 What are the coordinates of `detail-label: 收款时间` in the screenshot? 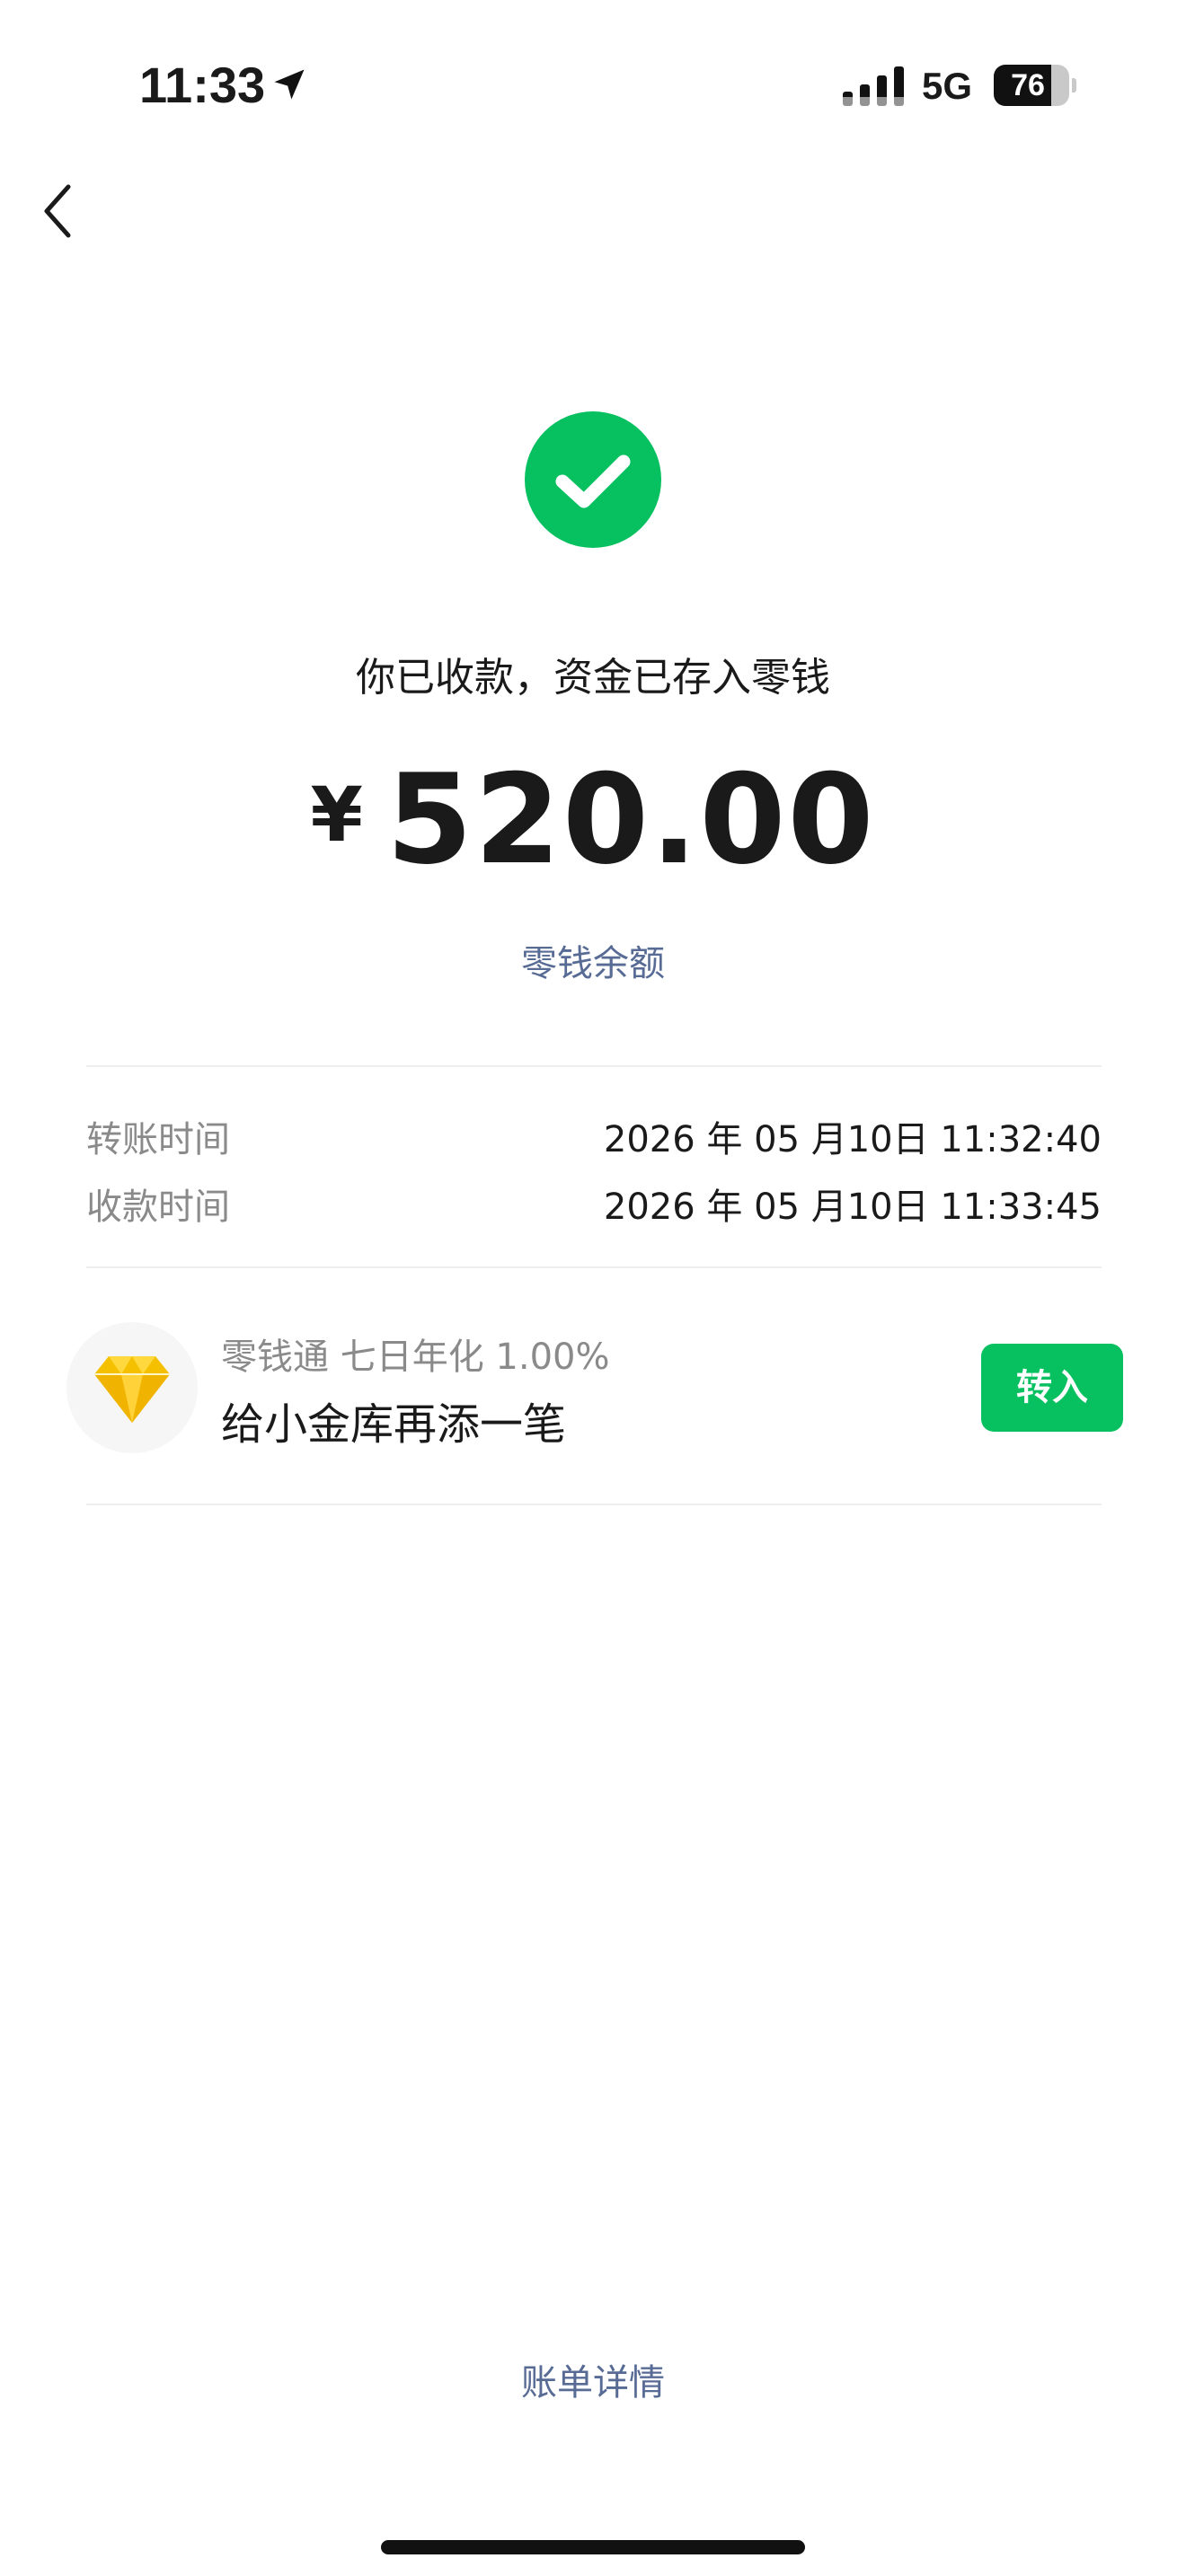 It's located at (158, 1207).